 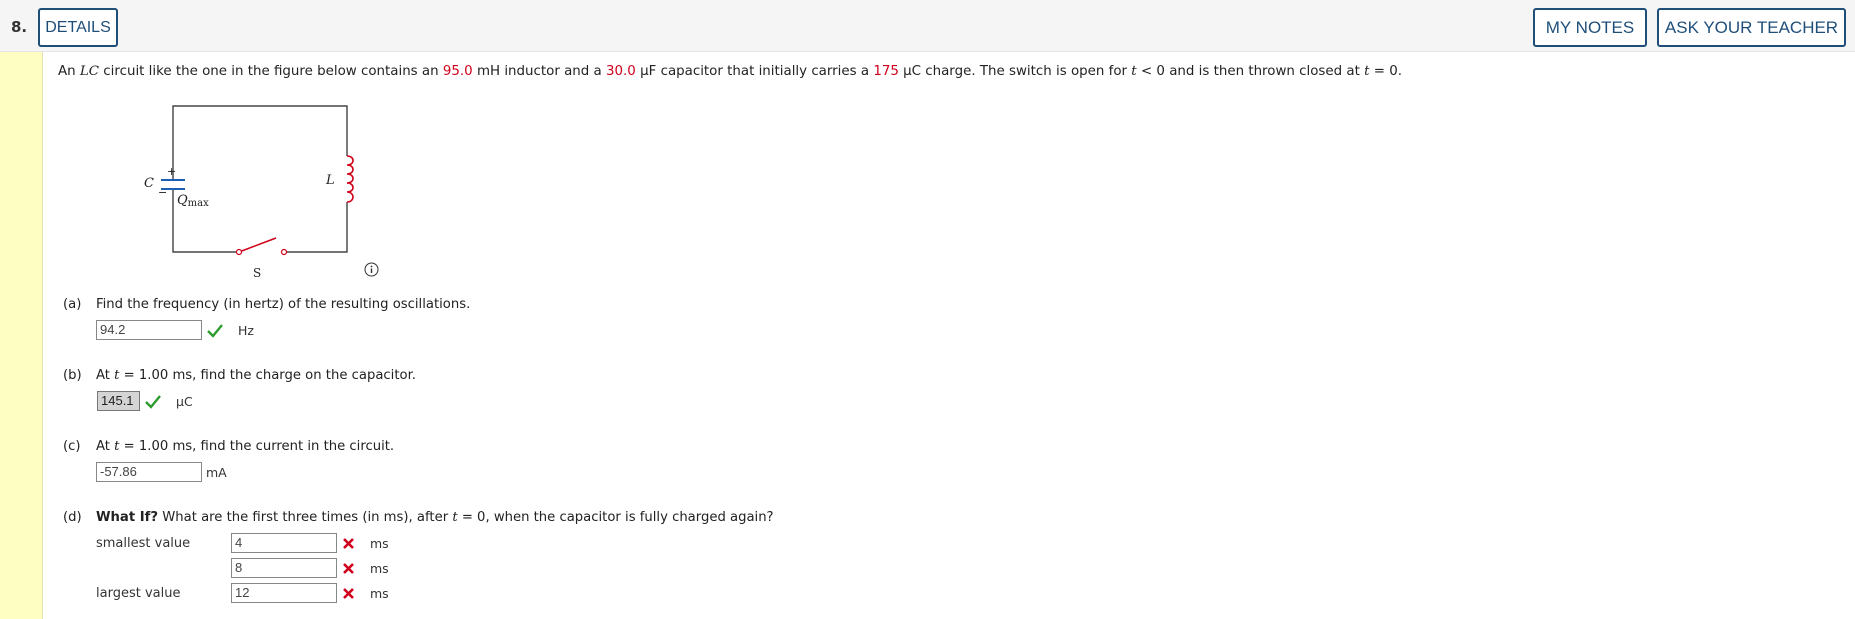 I want to click on time-answer-field-2: 8, so click(x=284, y=568).